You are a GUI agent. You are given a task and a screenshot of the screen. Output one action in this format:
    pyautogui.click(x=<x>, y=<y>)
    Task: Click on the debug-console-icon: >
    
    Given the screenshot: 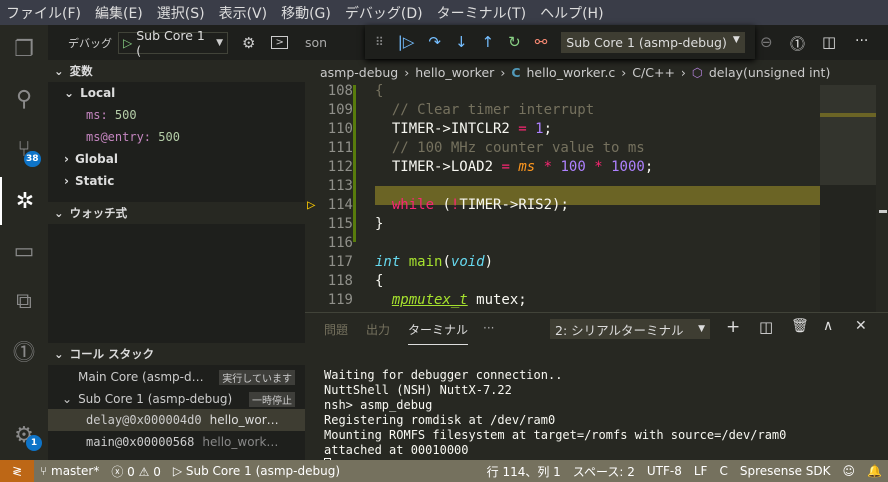 What is the action you would take?
    pyautogui.click(x=279, y=42)
    